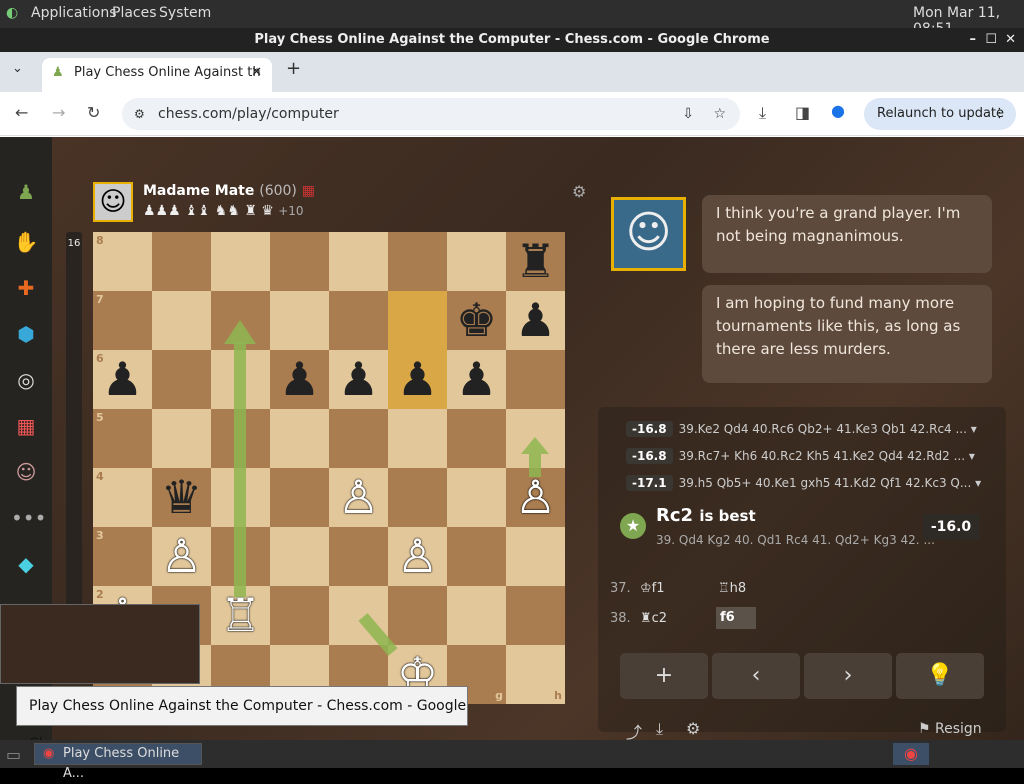 This screenshot has height=784, width=1024. I want to click on tab-strip: ⌄ ♟ Play Chess Online Against th ✕ +, so click(512, 72).